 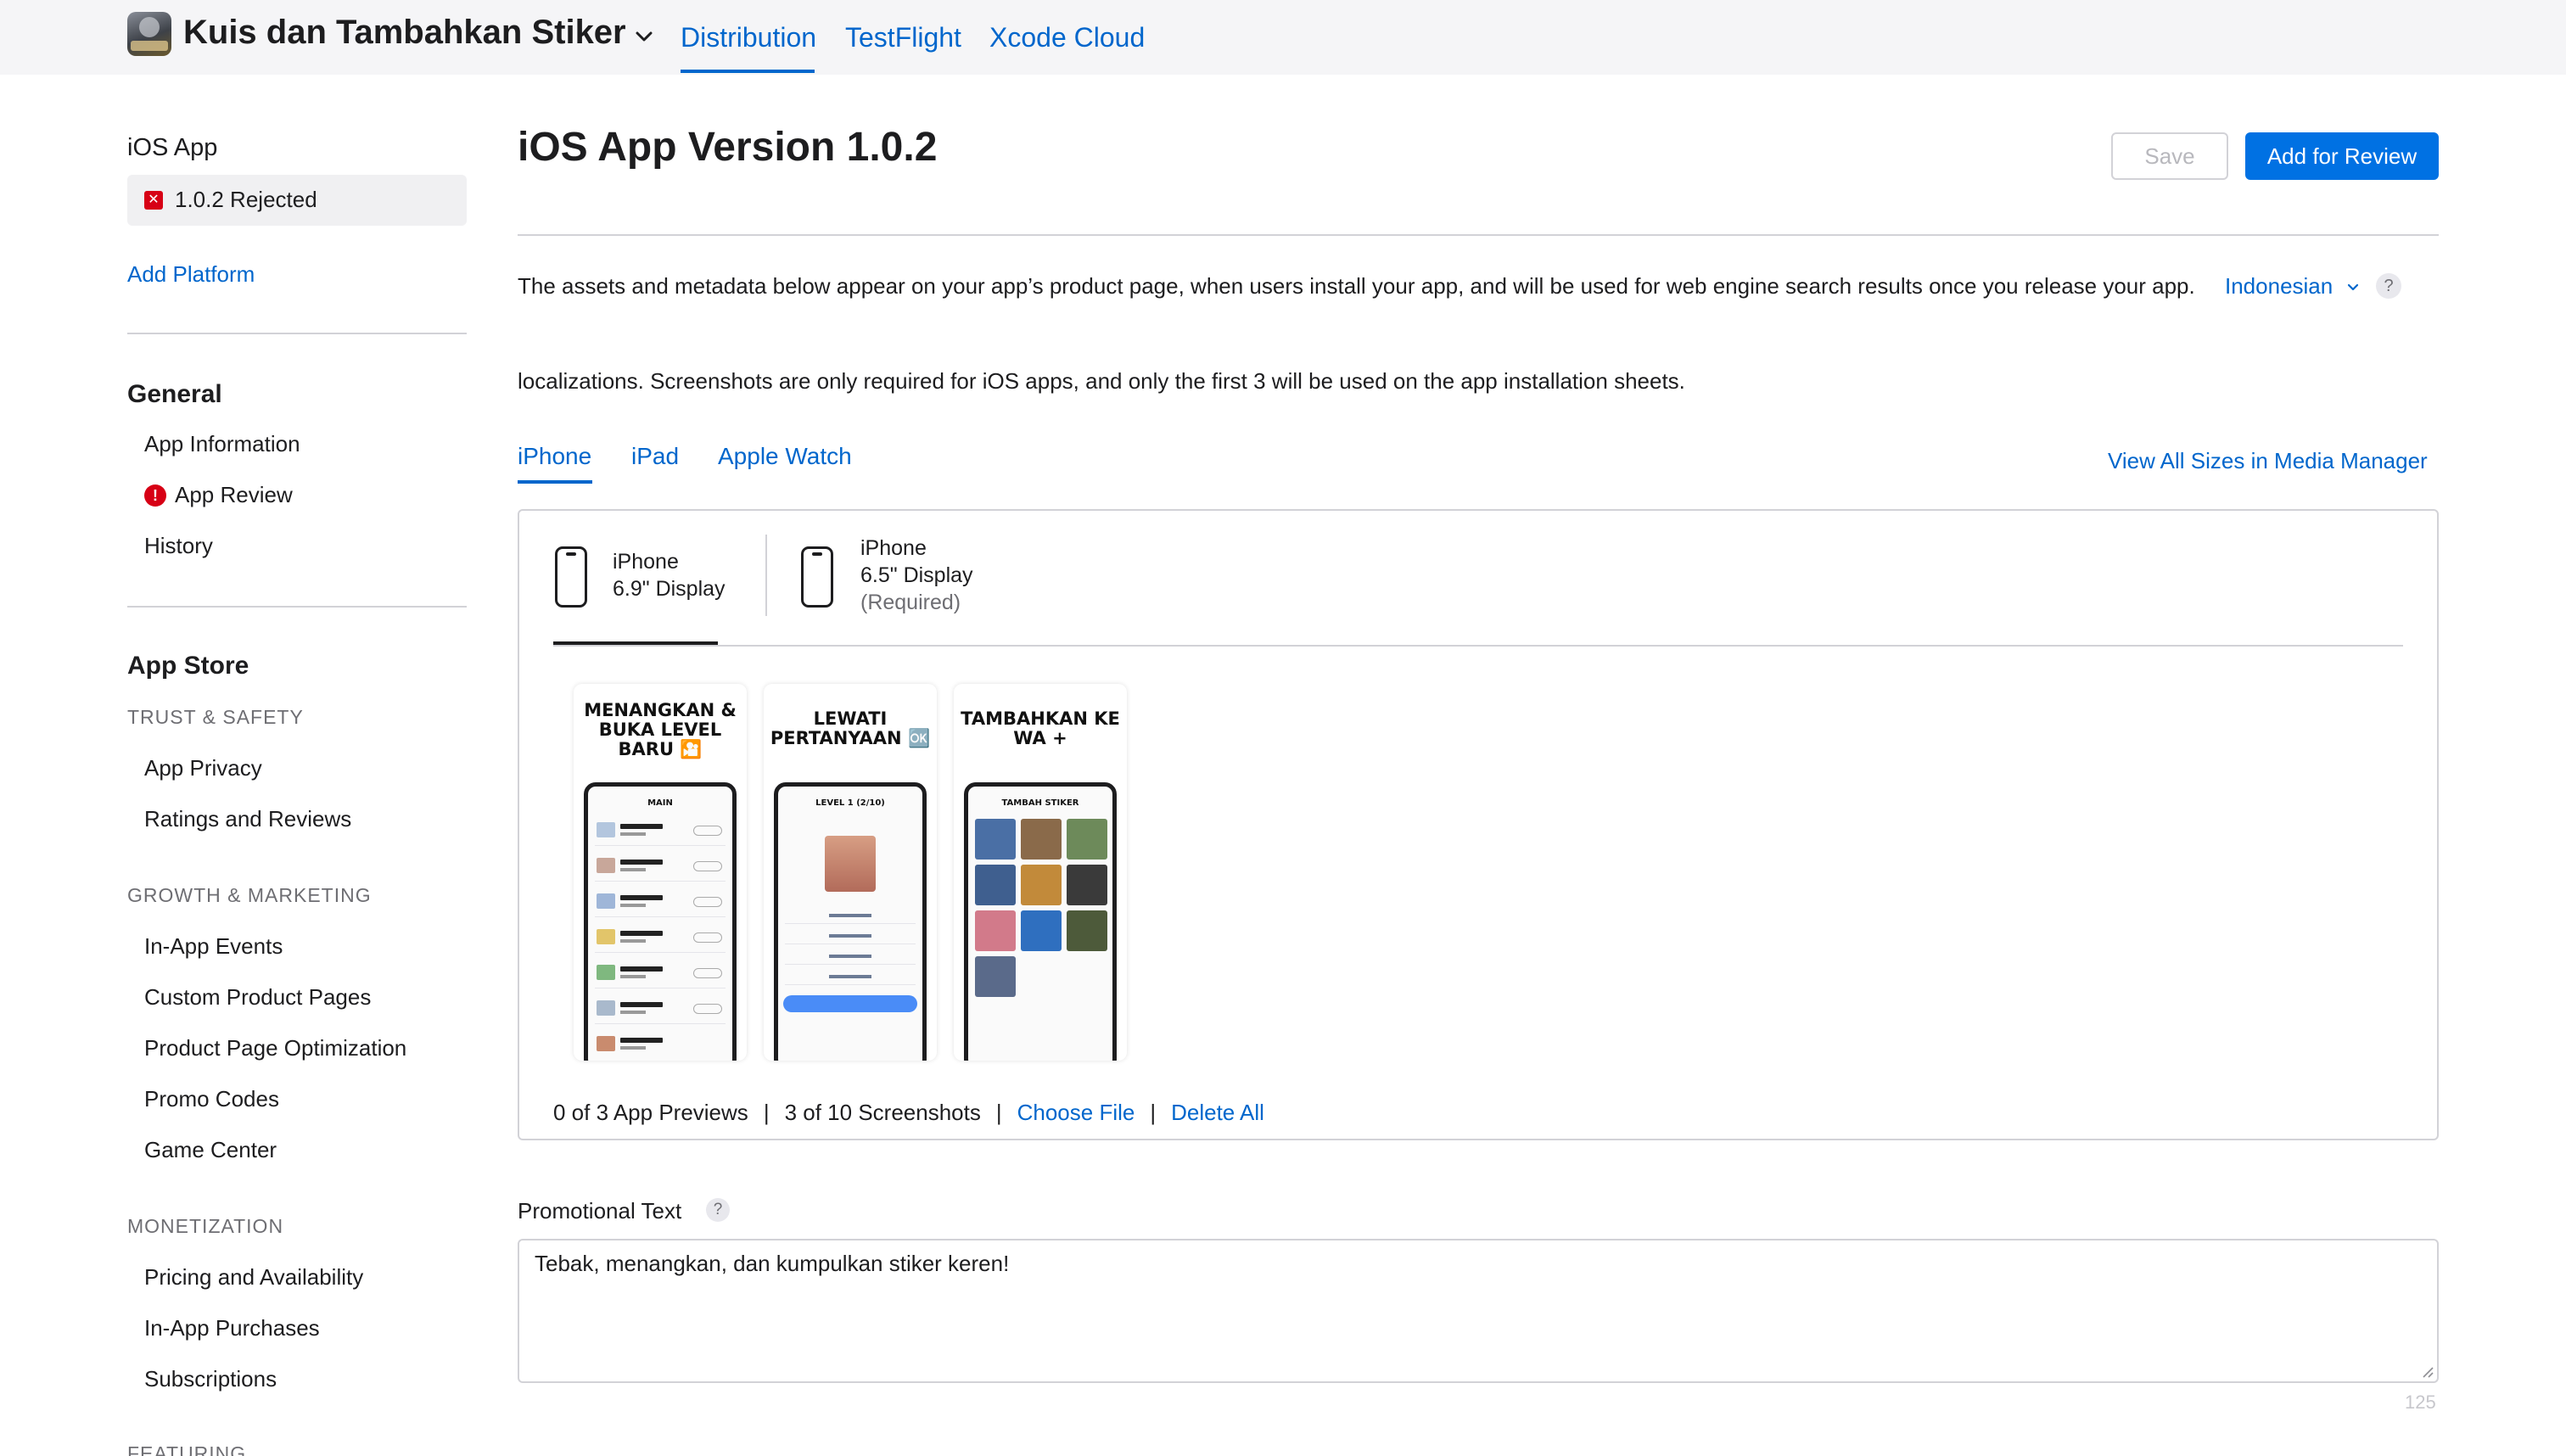 What do you see at coordinates (257, 997) in the screenshot?
I see `sidebar-item-custom-product-pages: Custom Product Pages` at bounding box center [257, 997].